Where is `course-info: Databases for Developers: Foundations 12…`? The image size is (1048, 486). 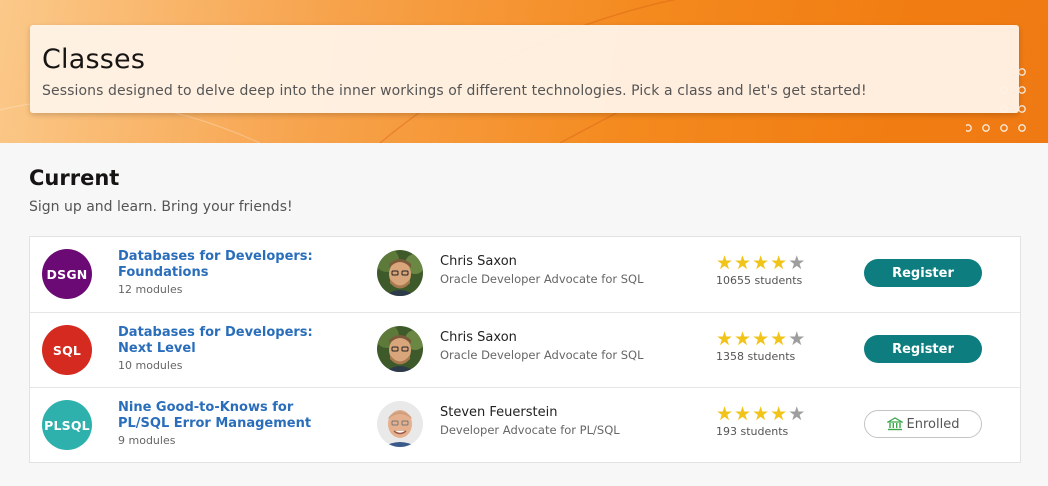 course-info: Databases for Developers: Foundations 12… is located at coordinates (233, 272).